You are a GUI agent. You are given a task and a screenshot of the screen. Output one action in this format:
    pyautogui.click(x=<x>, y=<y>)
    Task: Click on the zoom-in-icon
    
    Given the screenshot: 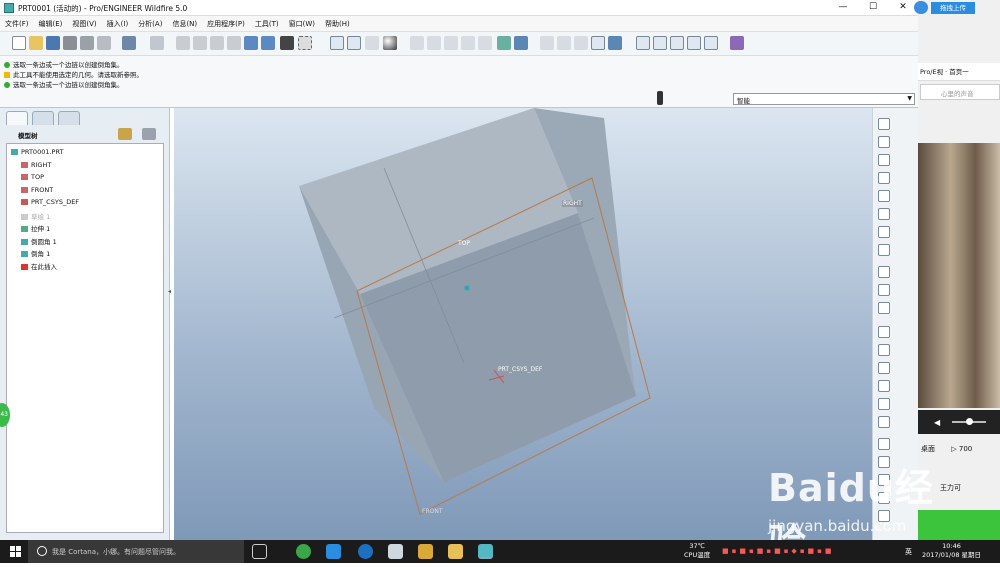 What is the action you would take?
    pyautogui.click(x=434, y=43)
    